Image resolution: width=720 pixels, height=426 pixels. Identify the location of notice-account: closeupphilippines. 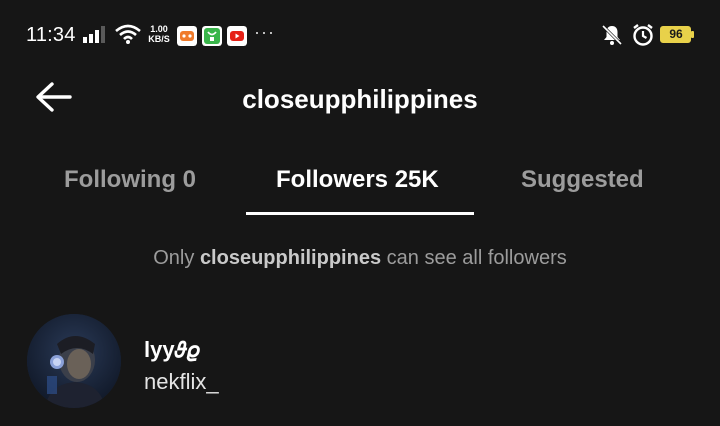
(290, 258).